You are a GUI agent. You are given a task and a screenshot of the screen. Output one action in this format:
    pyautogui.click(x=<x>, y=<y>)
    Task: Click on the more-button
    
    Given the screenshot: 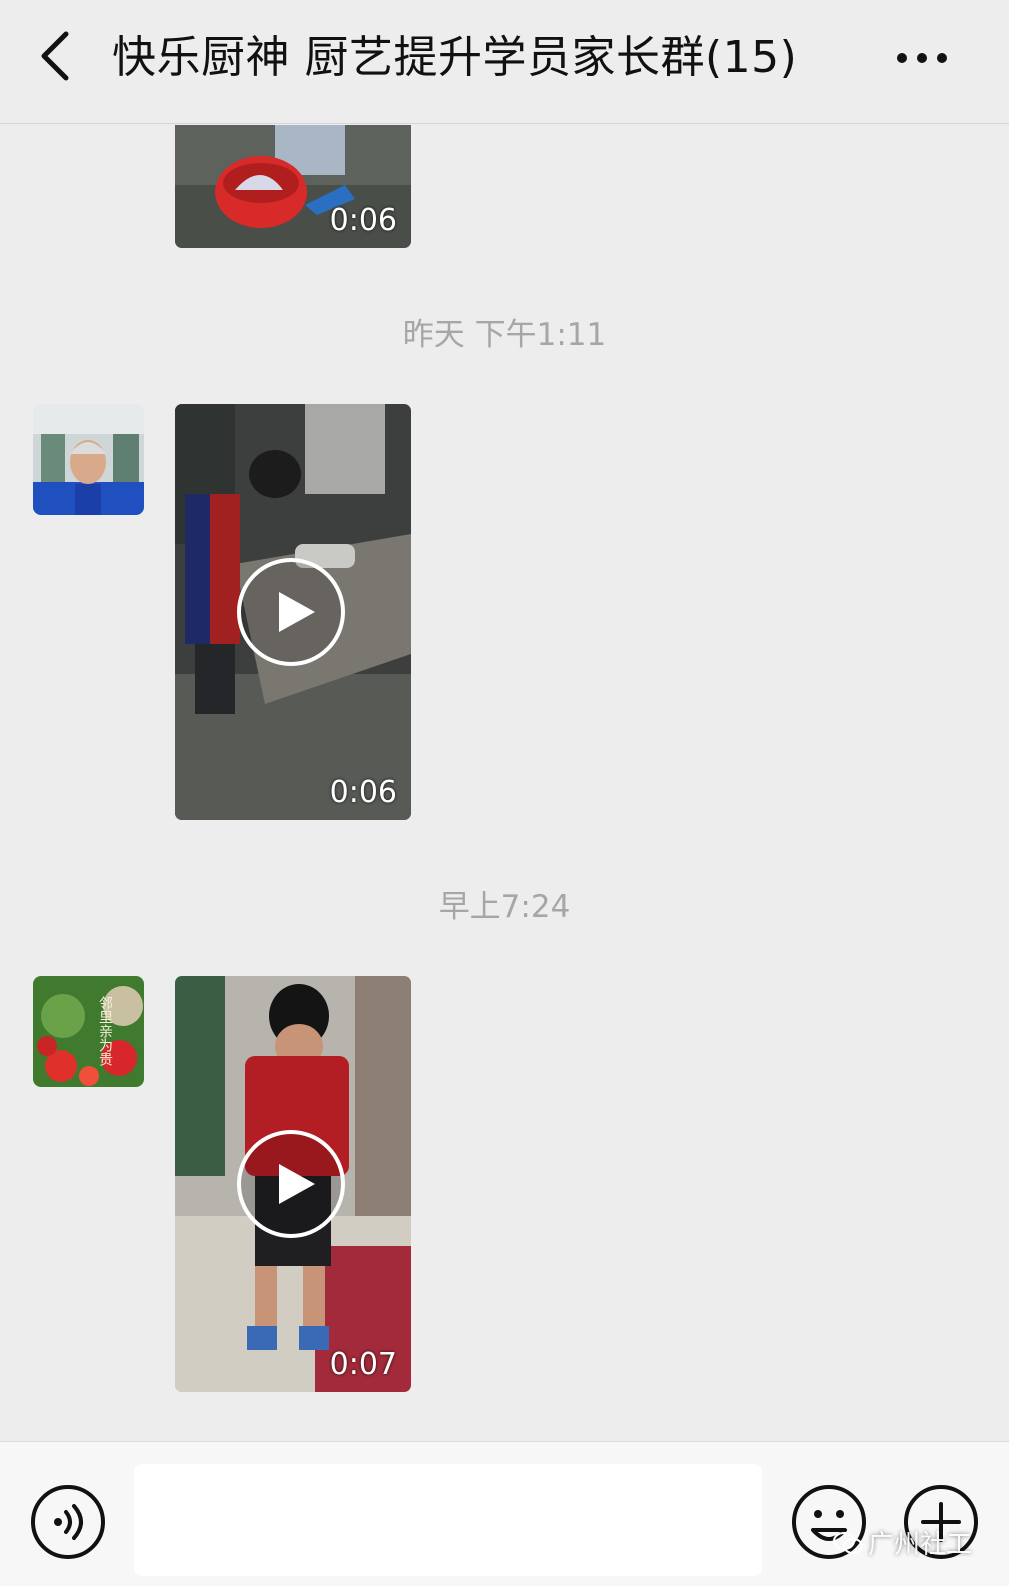 What is the action you would take?
    pyautogui.click(x=924, y=58)
    